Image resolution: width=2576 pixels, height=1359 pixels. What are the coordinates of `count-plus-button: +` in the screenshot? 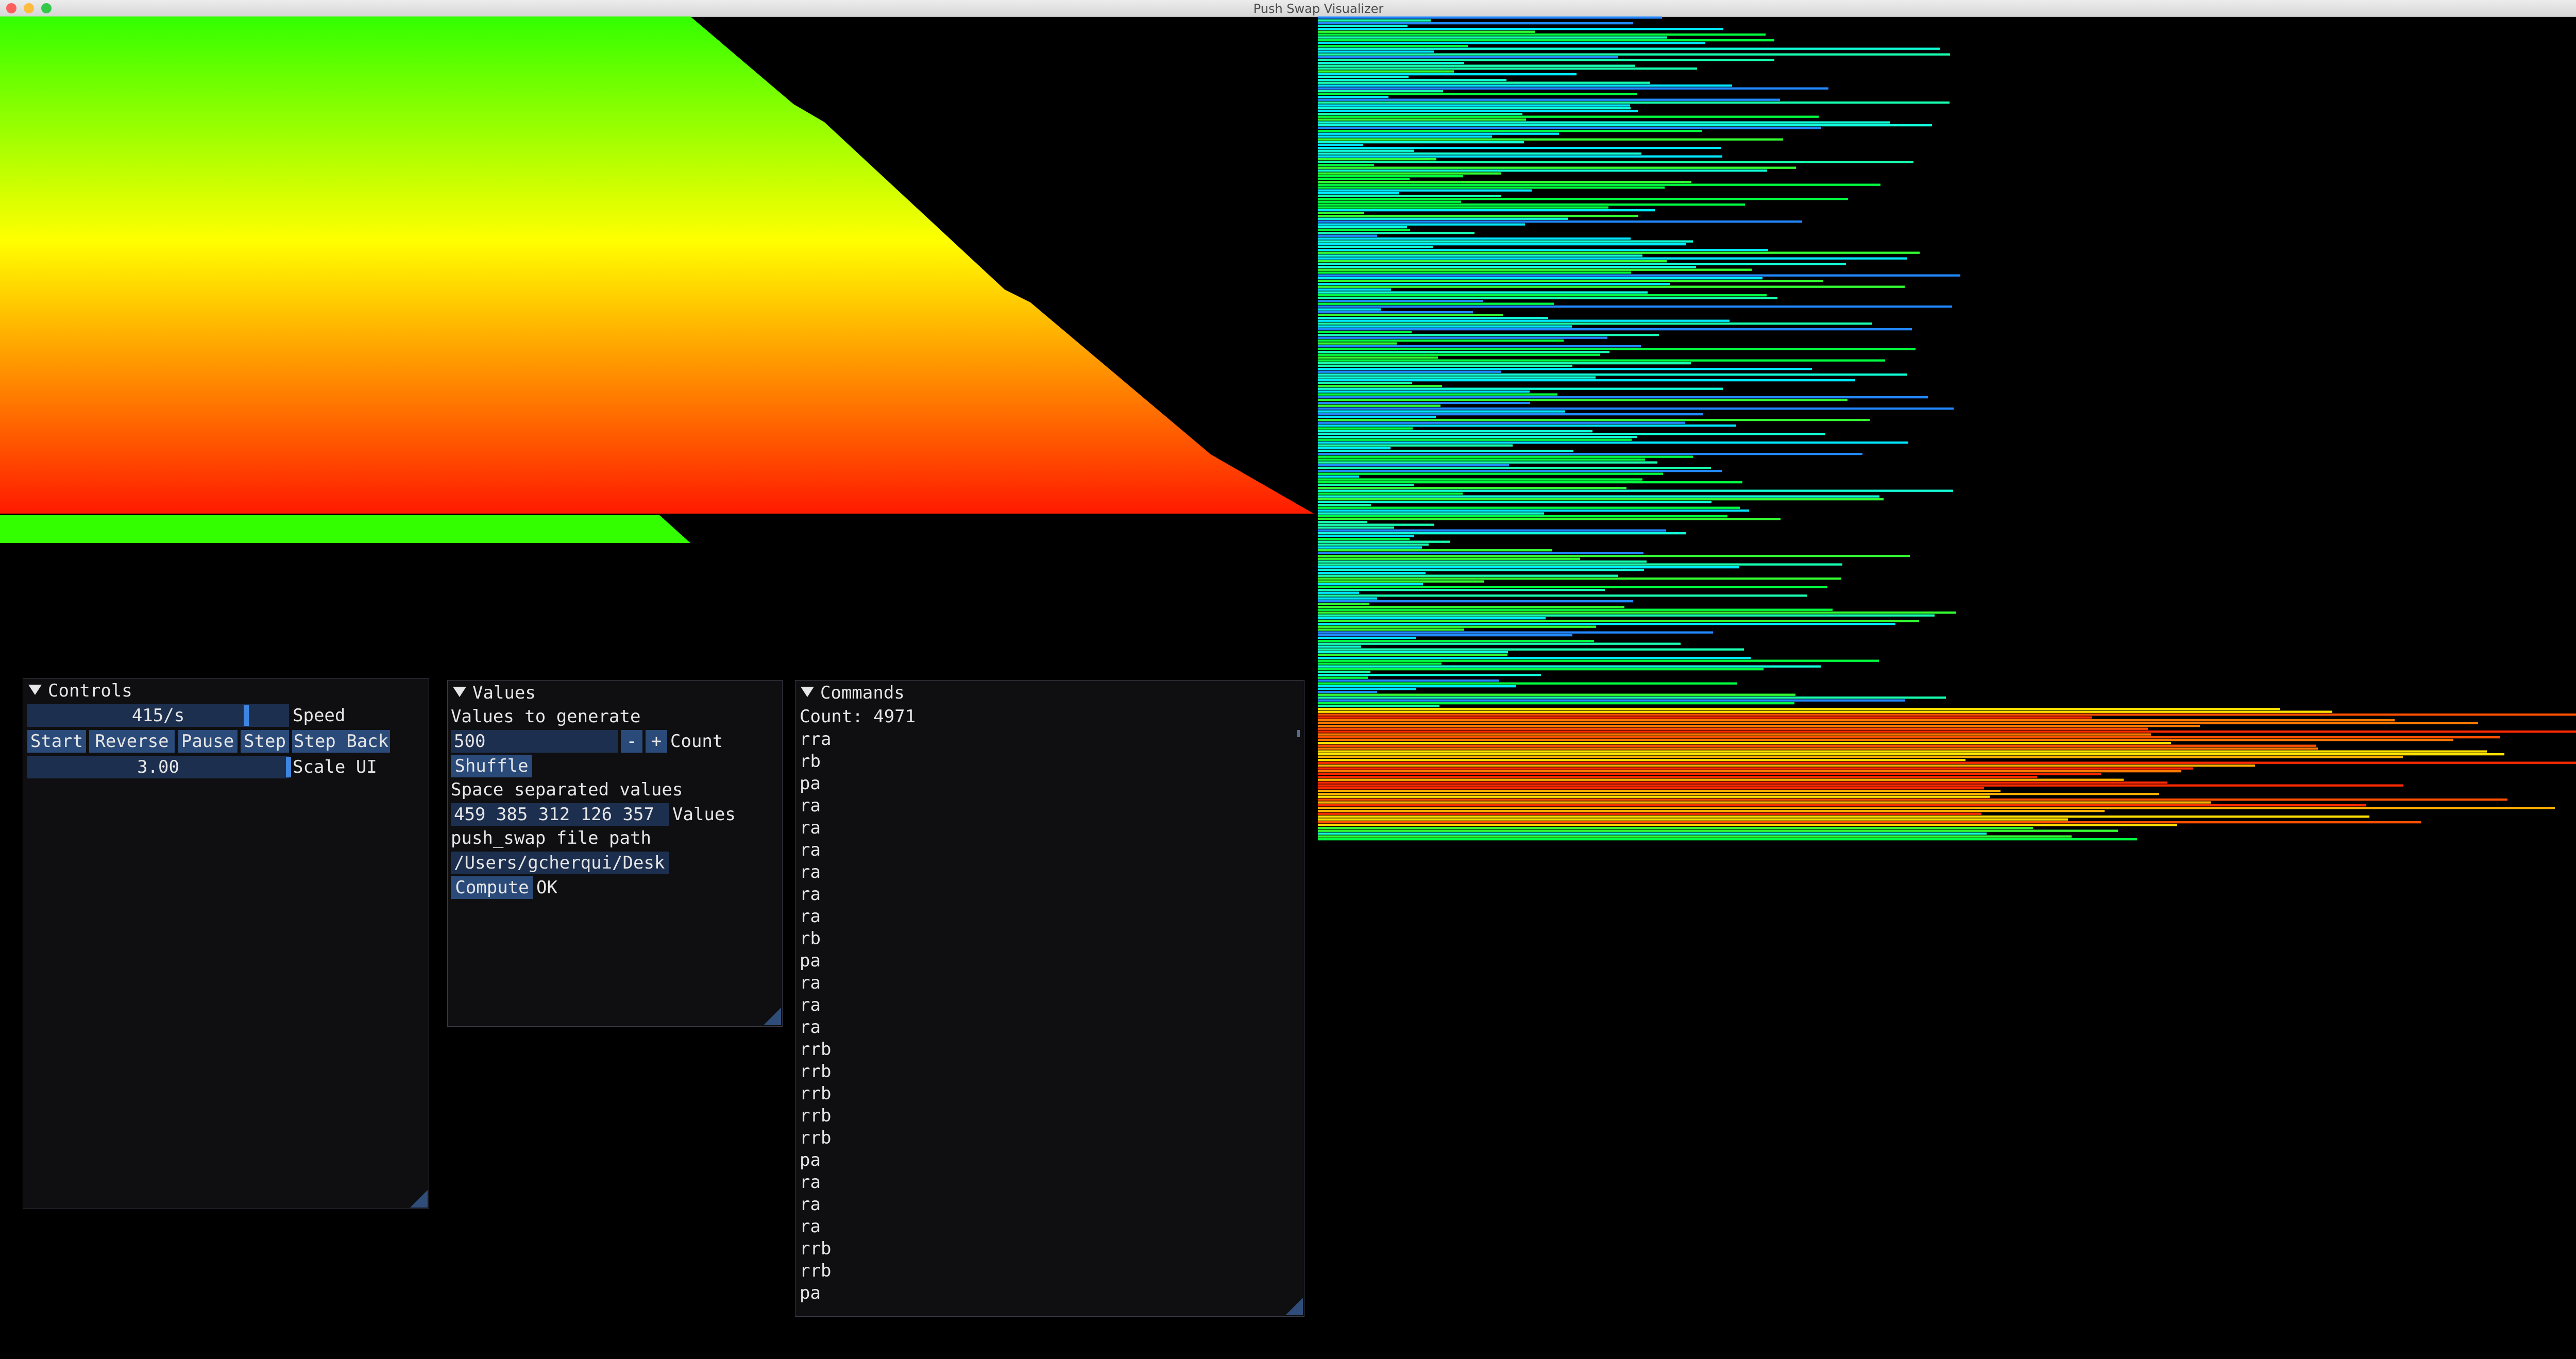 It's located at (657, 741).